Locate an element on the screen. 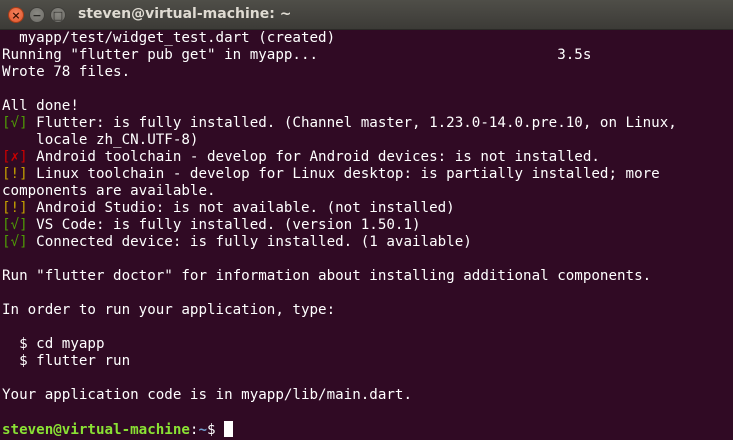 The width and height of the screenshot is (733, 440). maximize-icon: □ is located at coordinates (58, 15).